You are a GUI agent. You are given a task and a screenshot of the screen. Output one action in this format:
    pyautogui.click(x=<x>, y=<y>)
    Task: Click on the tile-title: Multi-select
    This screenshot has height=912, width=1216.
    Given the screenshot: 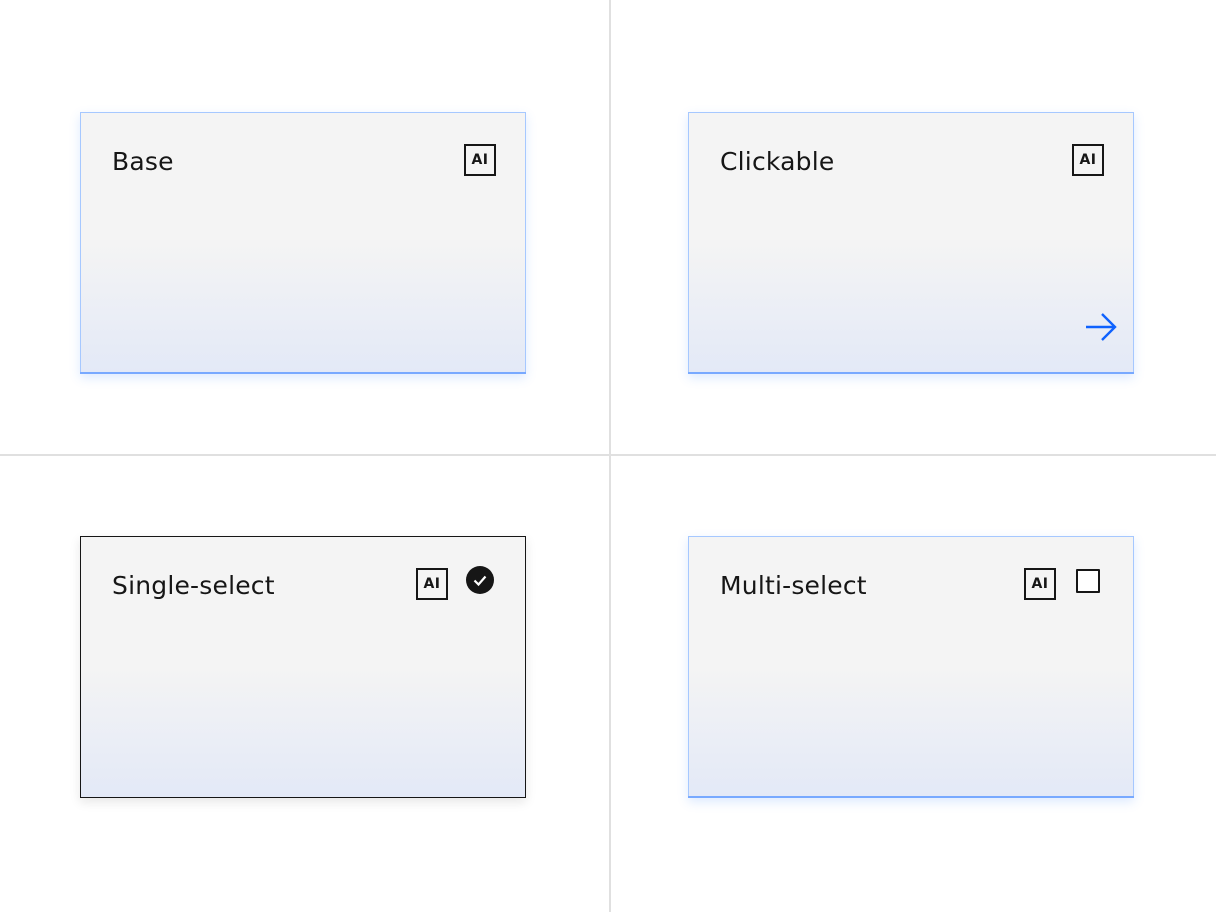 What is the action you would take?
    pyautogui.click(x=793, y=585)
    